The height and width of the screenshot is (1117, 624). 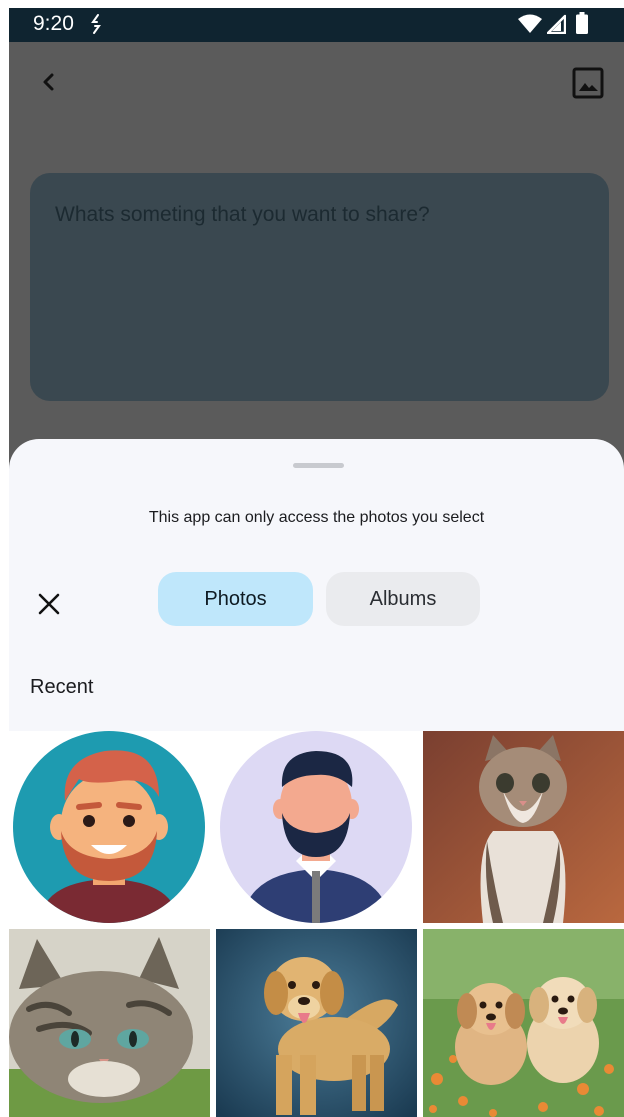 I want to click on tab-photos: Photos, so click(x=235, y=599).